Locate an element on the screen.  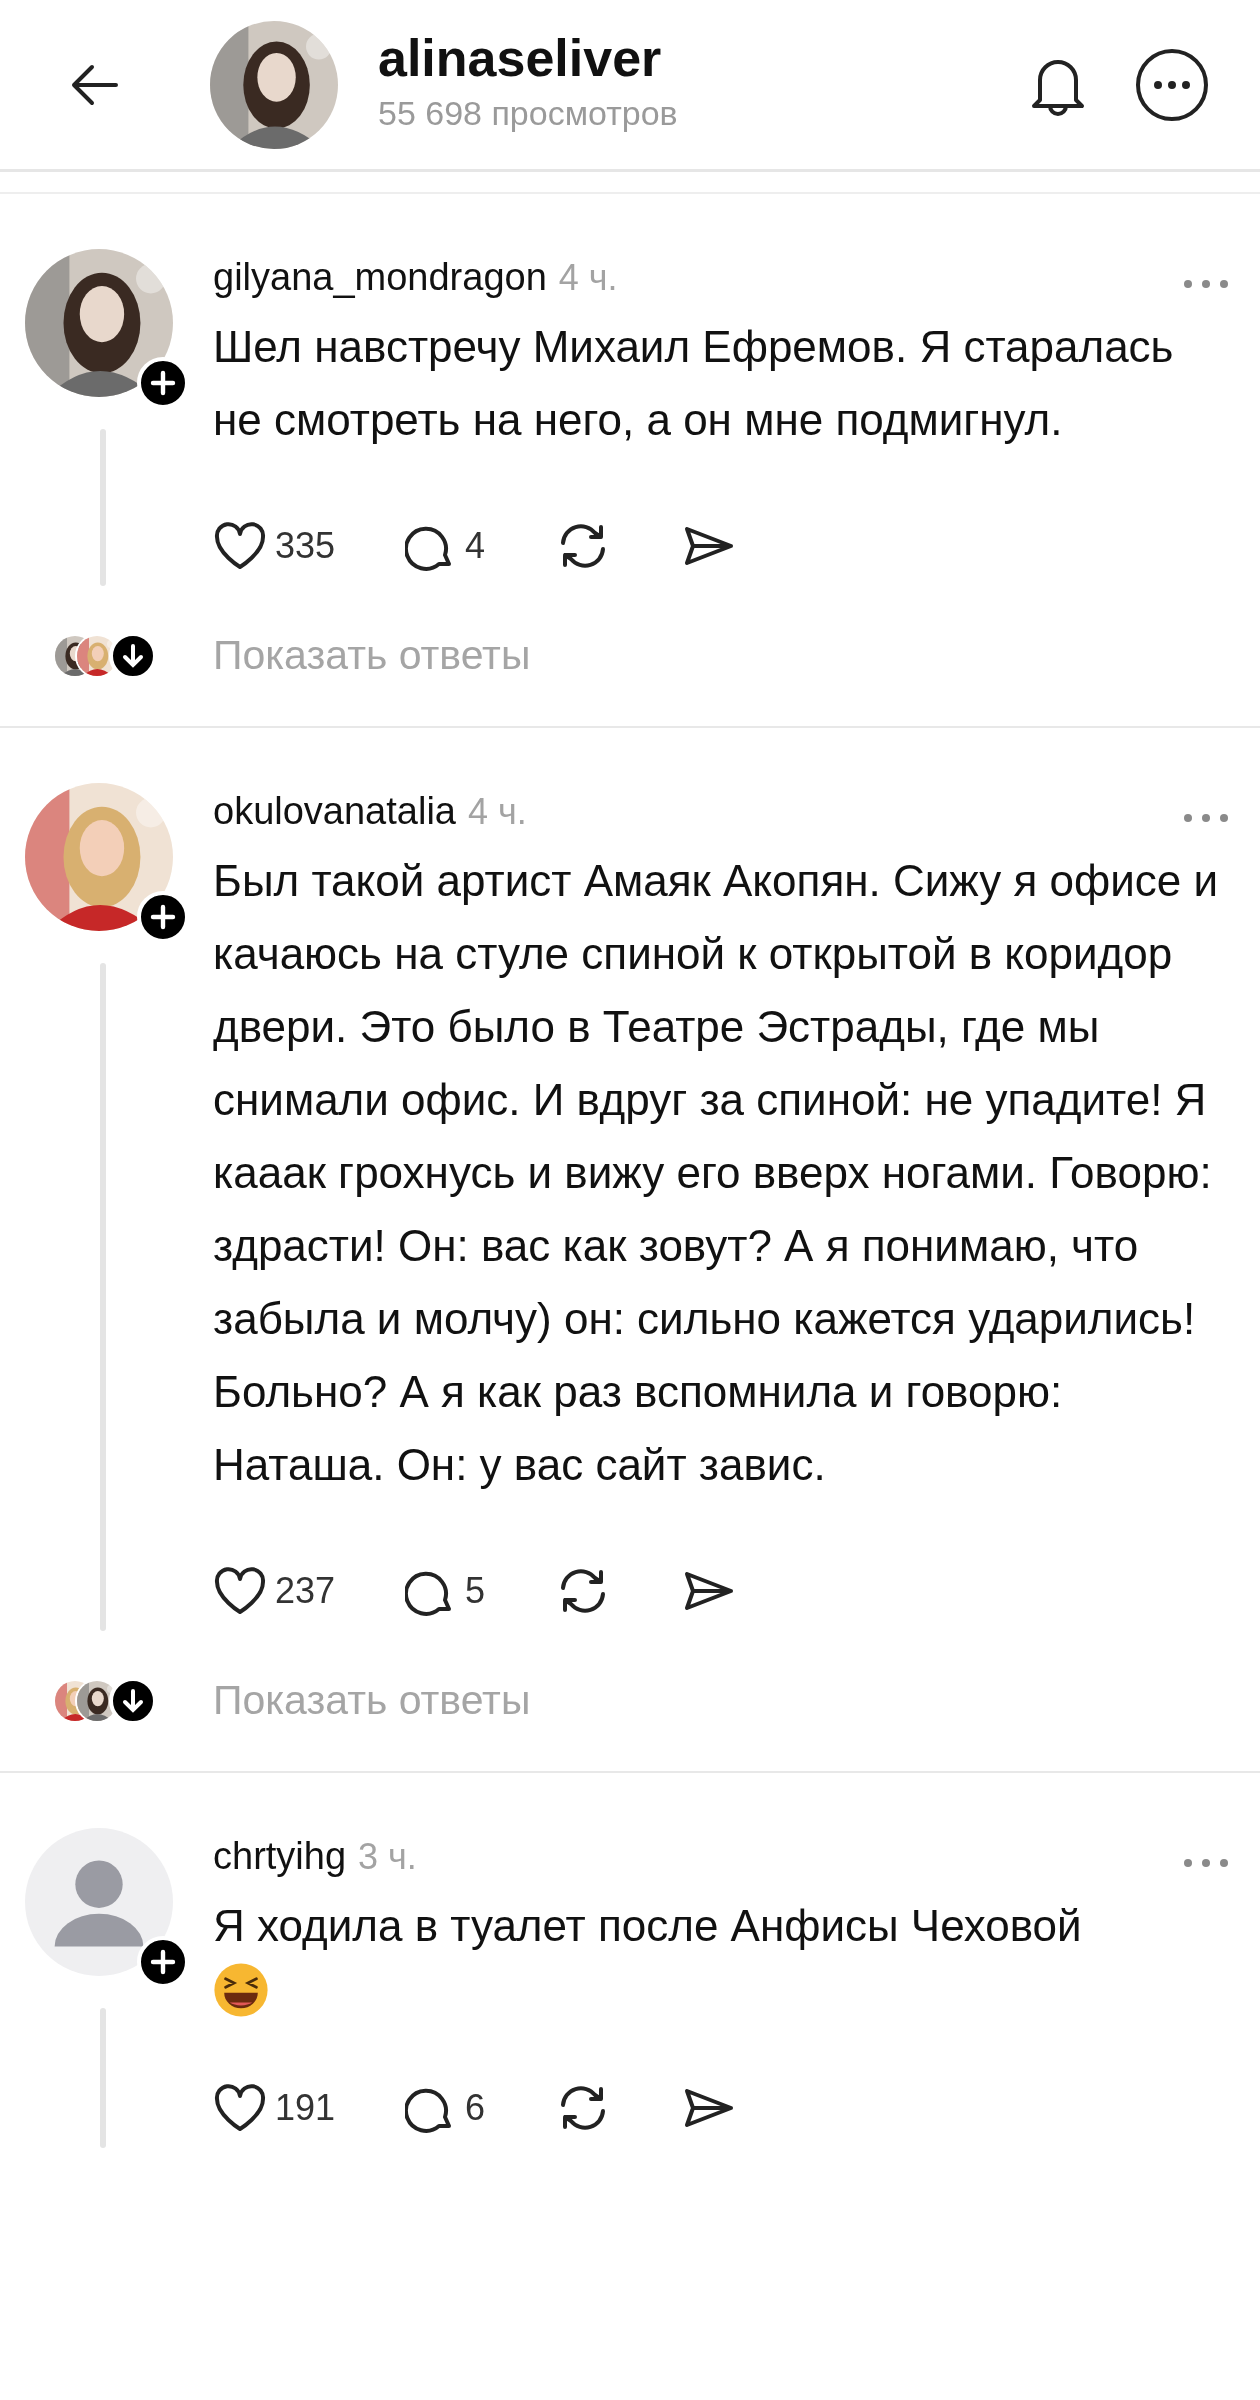
like-button: 335 is located at coordinates (274, 546).